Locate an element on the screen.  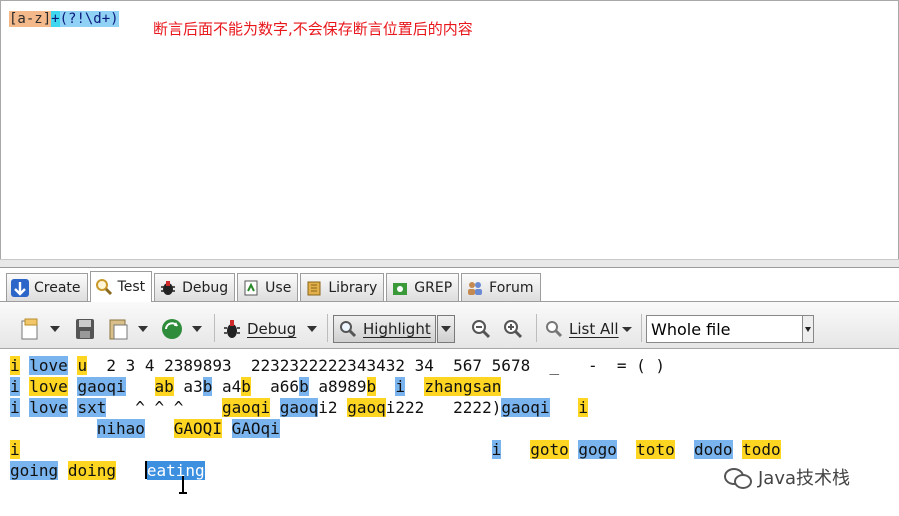
zoom-in-icon is located at coordinates (513, 329).